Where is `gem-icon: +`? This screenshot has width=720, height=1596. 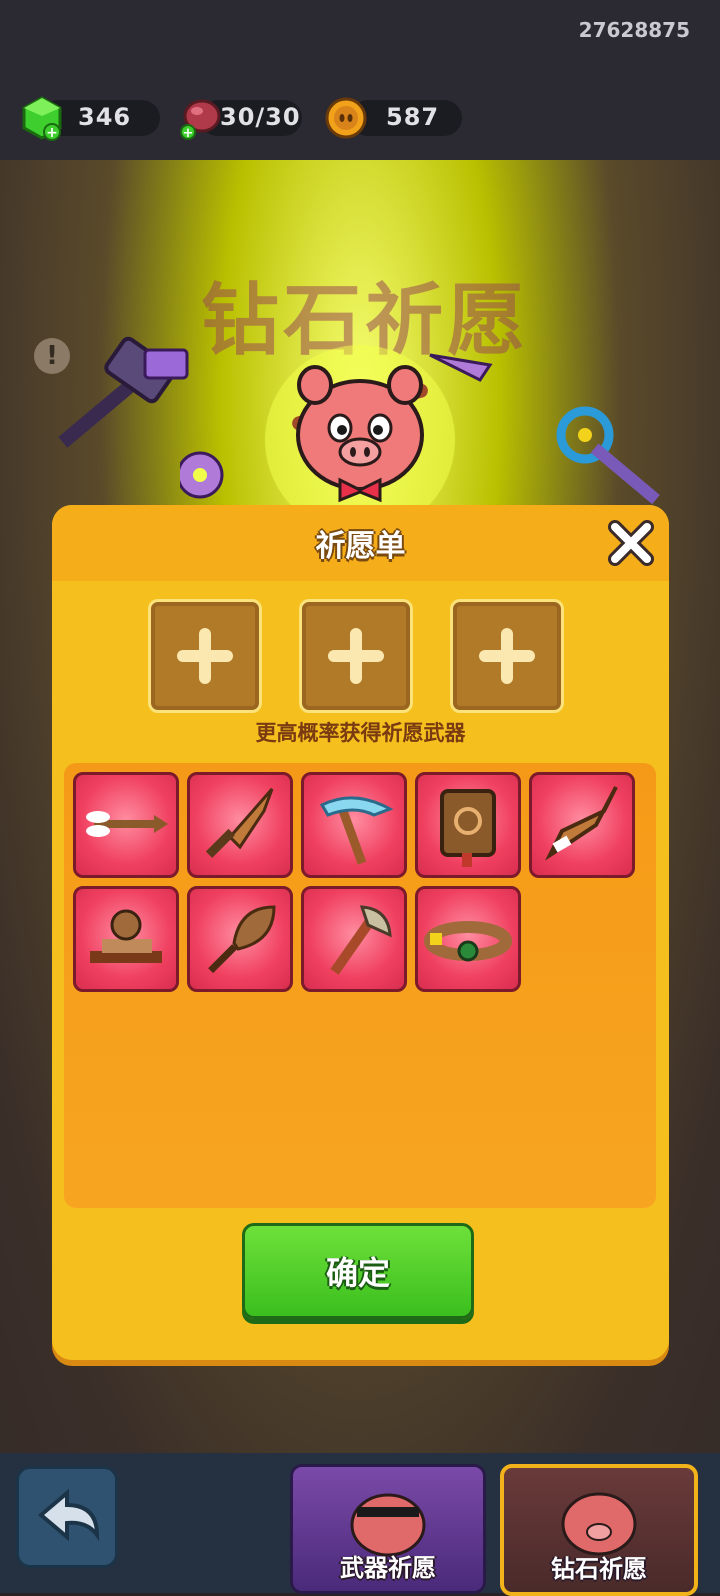
gem-icon: + is located at coordinates (42, 118).